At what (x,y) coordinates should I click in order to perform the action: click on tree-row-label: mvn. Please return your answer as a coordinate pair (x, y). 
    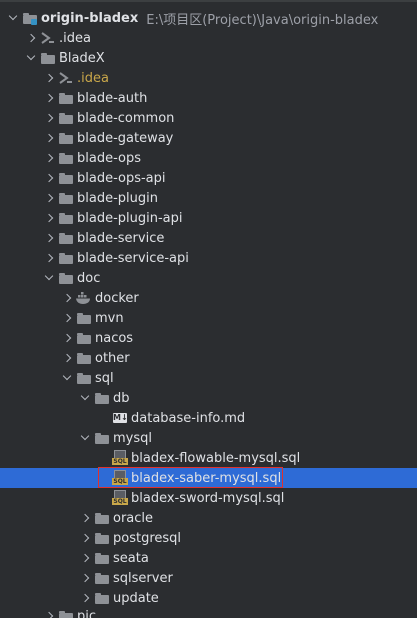
    Looking at the image, I should click on (109, 318).